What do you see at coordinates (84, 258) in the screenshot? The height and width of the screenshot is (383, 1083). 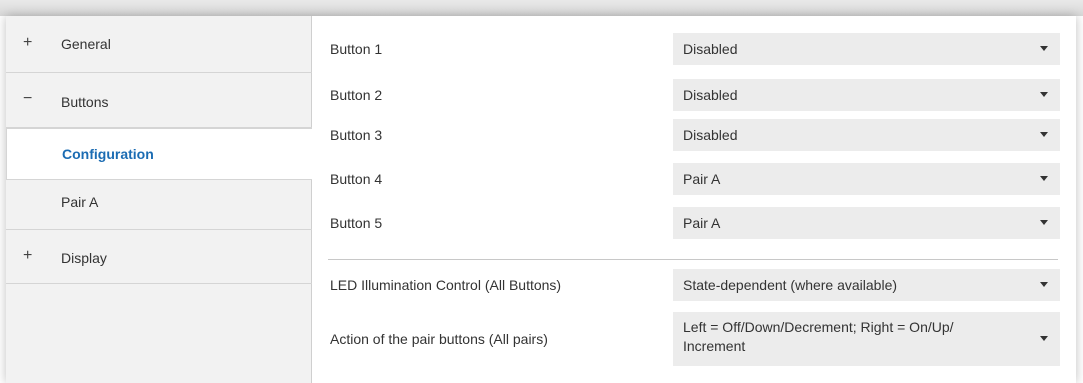 I see `sidebar-item-label: Display` at bounding box center [84, 258].